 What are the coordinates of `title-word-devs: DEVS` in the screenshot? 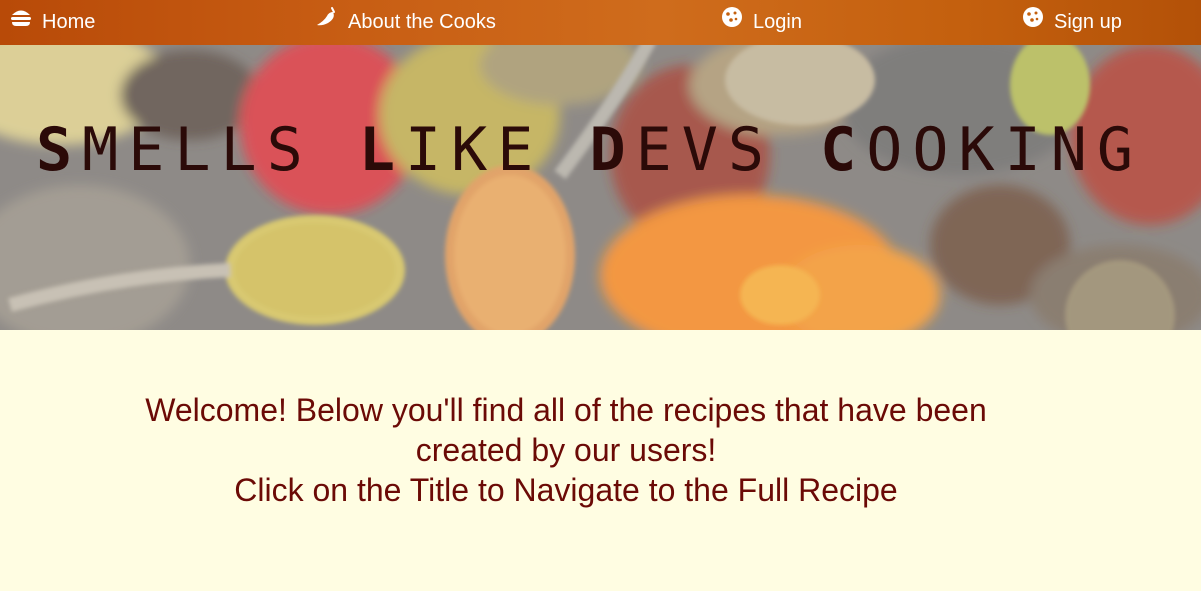 It's located at (681, 150).